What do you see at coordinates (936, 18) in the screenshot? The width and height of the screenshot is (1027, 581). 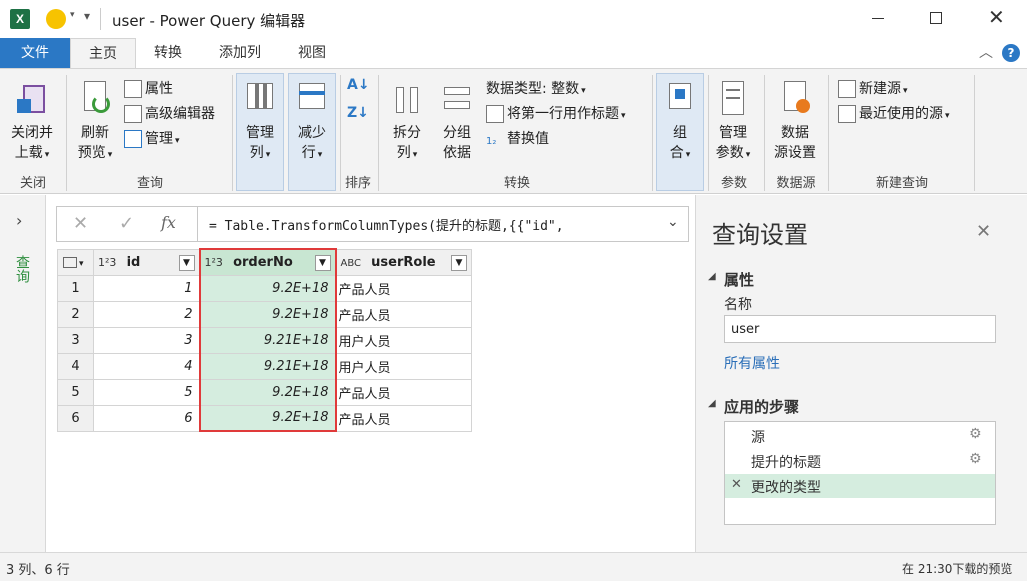 I see `maximize-button` at bounding box center [936, 18].